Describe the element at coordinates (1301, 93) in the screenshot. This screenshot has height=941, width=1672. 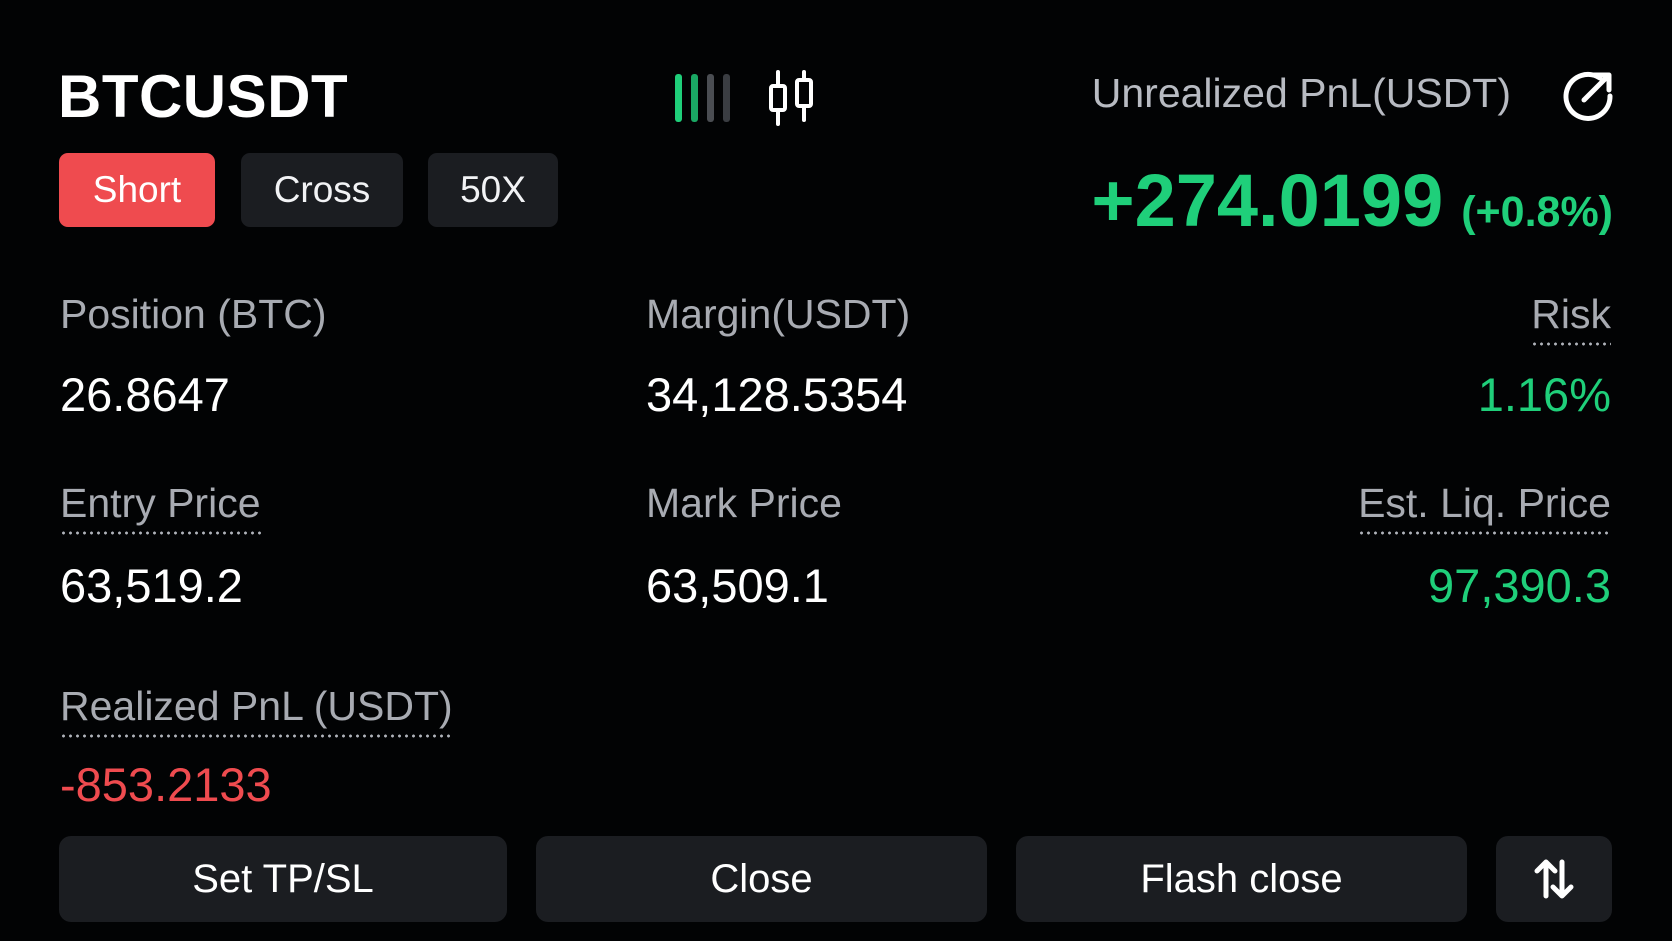
I see `unrealized-pnl-label: Unrealized PnL(USDT)` at that location.